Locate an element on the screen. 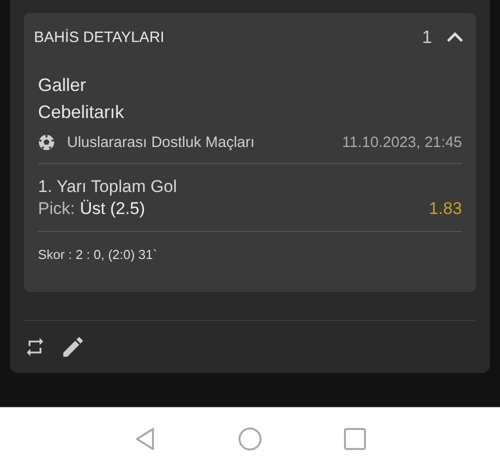  team-name: Cebelitarık is located at coordinates (82, 112).